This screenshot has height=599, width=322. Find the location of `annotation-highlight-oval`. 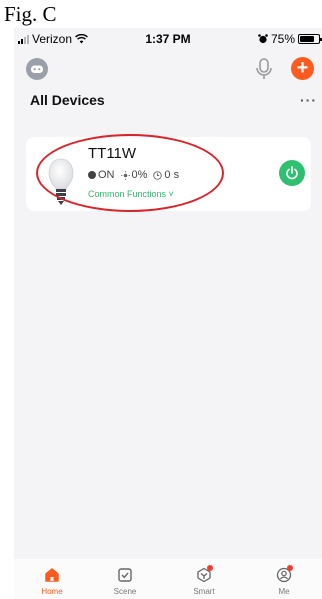

annotation-highlight-oval is located at coordinates (130, 173).